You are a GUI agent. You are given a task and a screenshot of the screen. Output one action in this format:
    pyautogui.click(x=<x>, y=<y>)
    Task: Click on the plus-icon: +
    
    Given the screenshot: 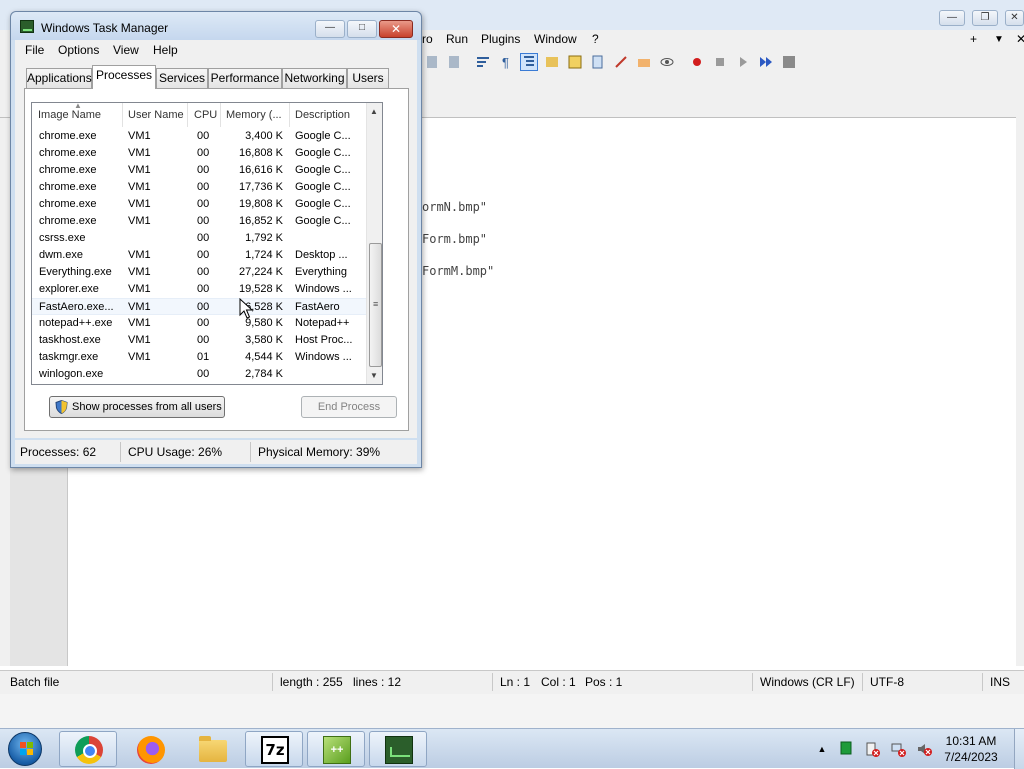 What is the action you would take?
    pyautogui.click(x=973, y=39)
    